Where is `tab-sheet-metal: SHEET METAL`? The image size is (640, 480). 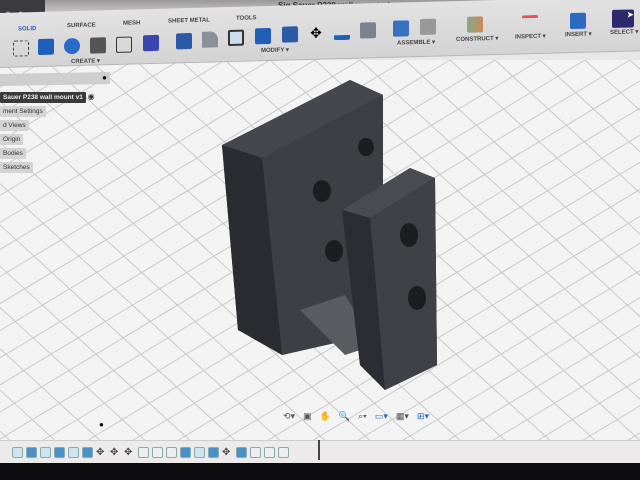 tab-sheet-metal: SHEET METAL is located at coordinates (189, 21).